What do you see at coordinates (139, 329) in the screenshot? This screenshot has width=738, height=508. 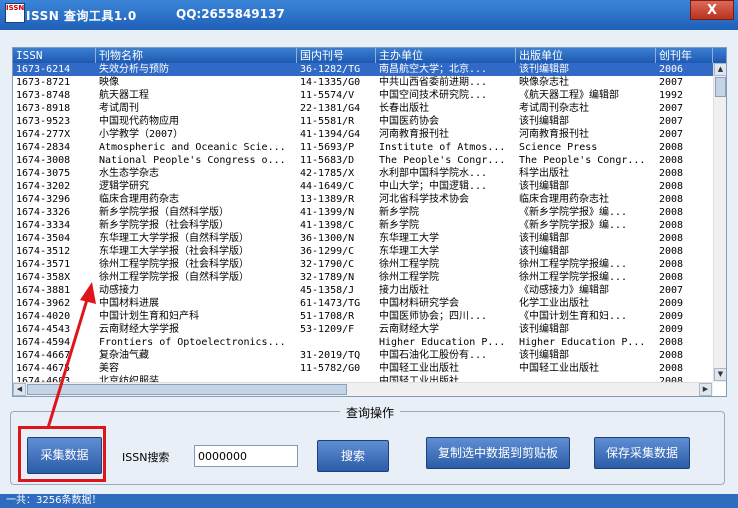 I see `table-cell: 云南财经大学学报` at bounding box center [139, 329].